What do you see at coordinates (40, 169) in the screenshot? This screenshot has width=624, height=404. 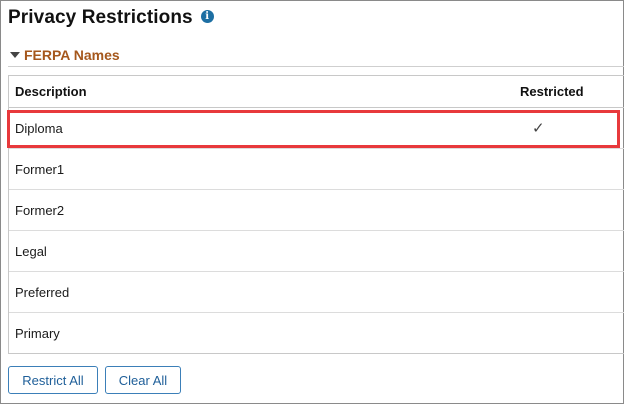 I see `cell-description: Former1` at bounding box center [40, 169].